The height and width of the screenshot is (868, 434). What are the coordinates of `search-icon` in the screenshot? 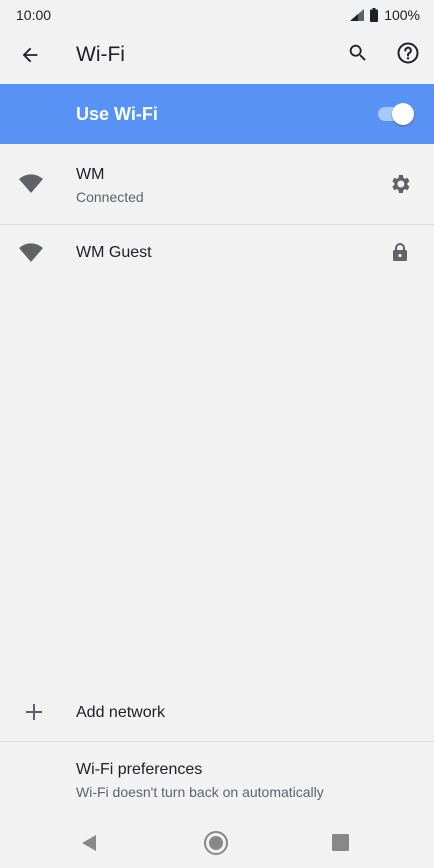 It's located at (358, 55).